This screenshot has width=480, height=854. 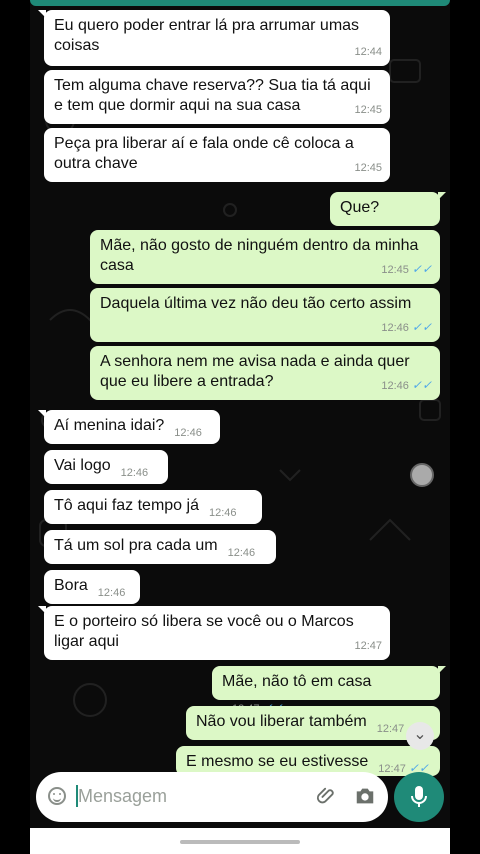 I want to click on message-text: Bora, so click(x=71, y=585).